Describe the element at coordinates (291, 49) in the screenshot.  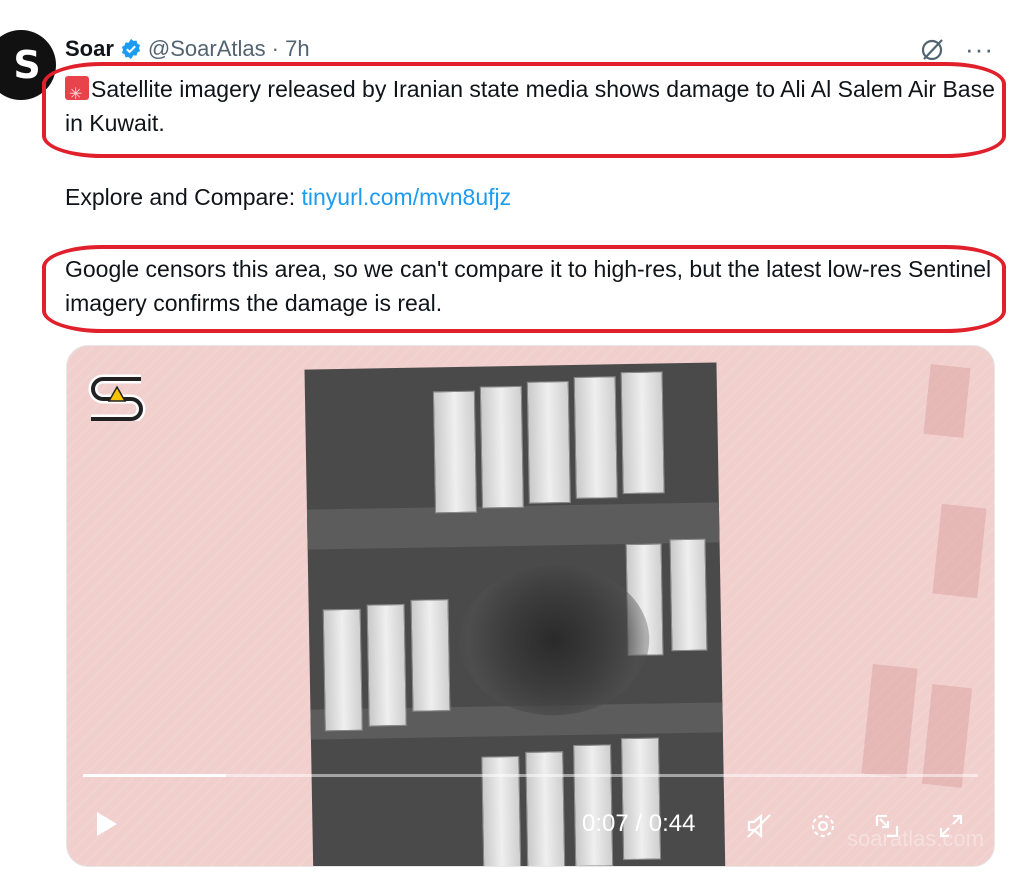
I see `tweet-time: · 7h` at that location.